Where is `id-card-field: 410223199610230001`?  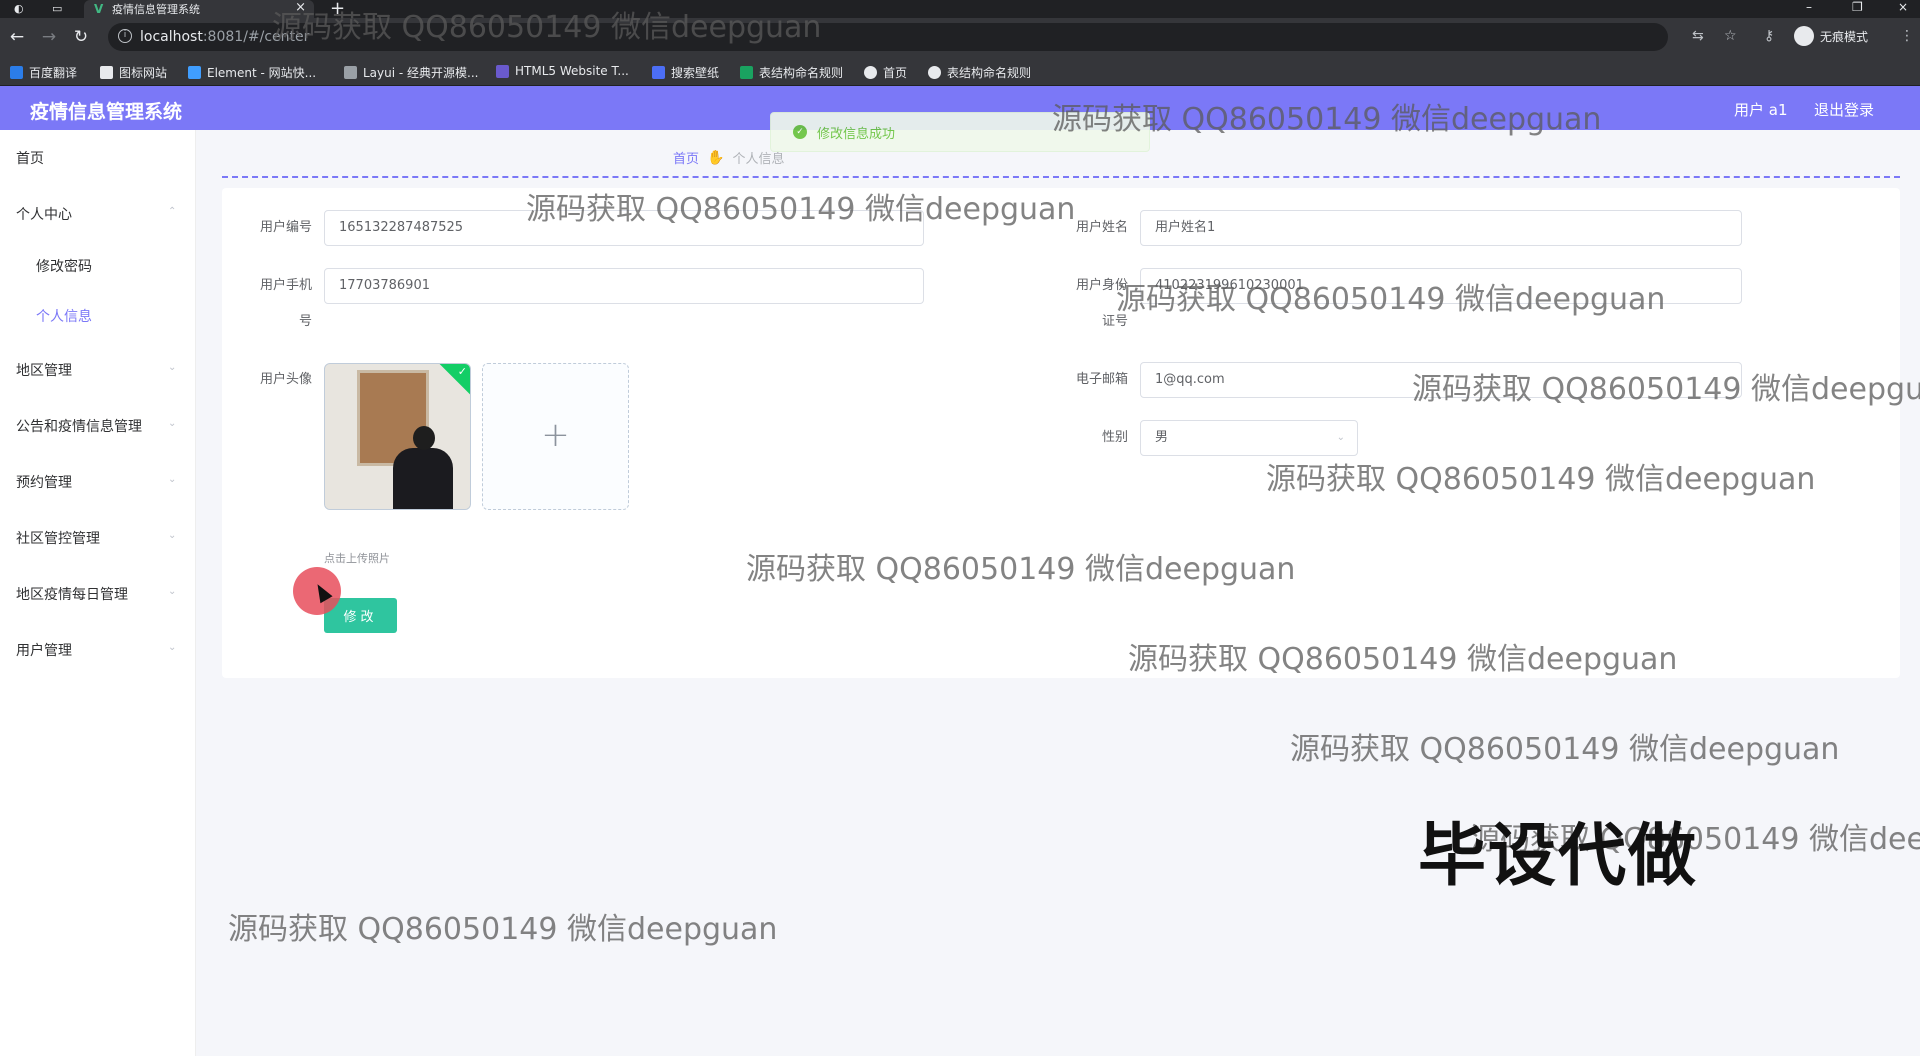 id-card-field: 410223199610230001 is located at coordinates (1441, 286).